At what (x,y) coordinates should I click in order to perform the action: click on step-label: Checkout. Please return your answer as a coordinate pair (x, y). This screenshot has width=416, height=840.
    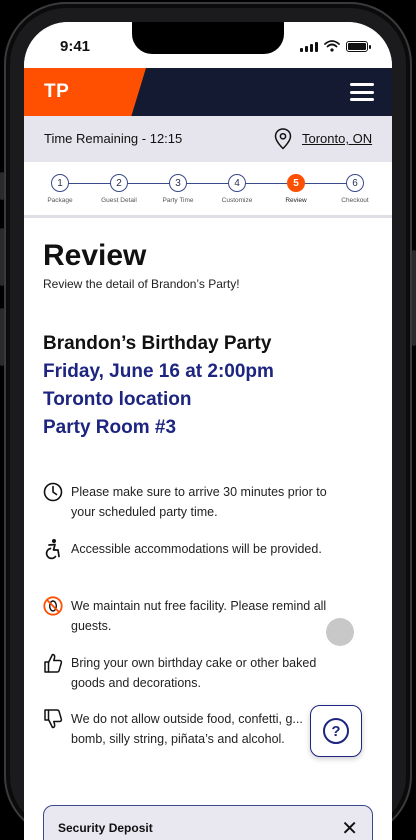
    Looking at the image, I should click on (355, 200).